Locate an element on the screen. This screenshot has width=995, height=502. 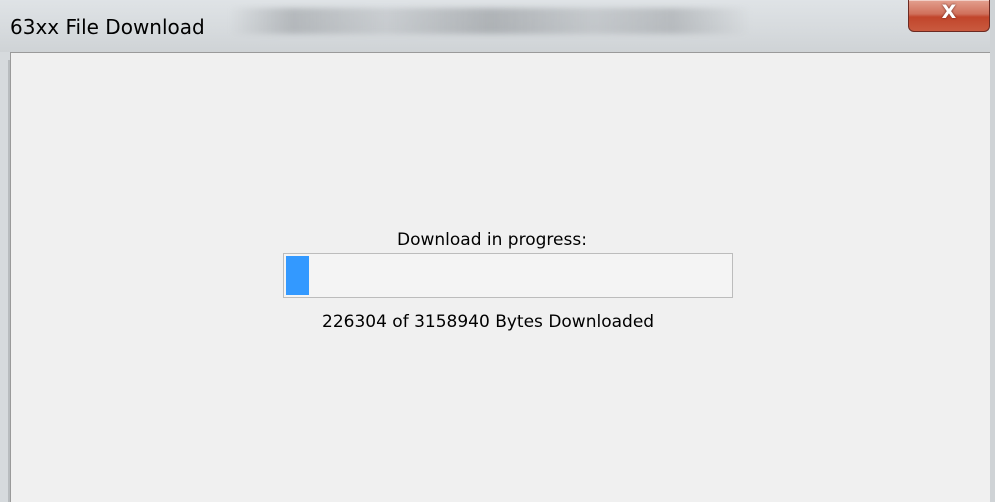
title-bar: 63xx File Download X is located at coordinates (497, 26).